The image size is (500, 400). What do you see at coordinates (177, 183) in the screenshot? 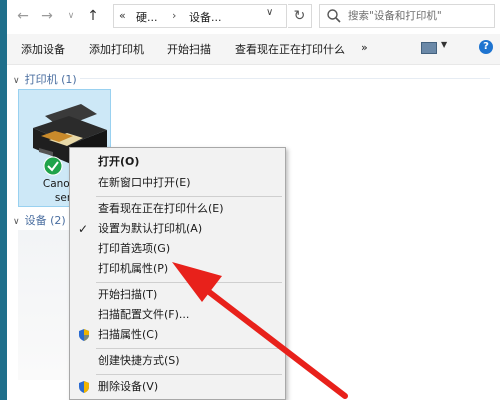
I see `menu-item-open-new-window: 在新窗口中打开(E)` at bounding box center [177, 183].